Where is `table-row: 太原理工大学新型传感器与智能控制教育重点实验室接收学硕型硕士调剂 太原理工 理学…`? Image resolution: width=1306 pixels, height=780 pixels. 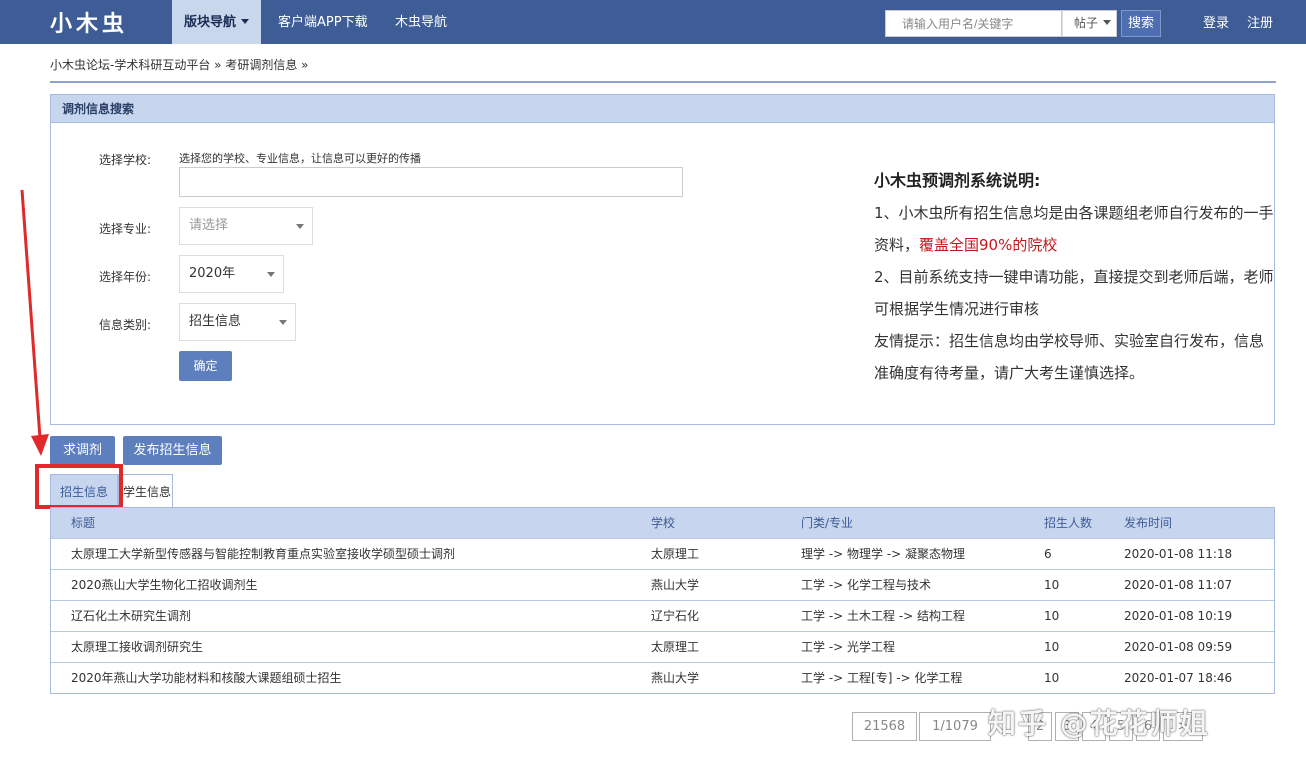 table-row: 太原理工大学新型传感器与智能控制教育重点实验室接收学硕型硕士调剂 太原理工 理学… is located at coordinates (662, 553).